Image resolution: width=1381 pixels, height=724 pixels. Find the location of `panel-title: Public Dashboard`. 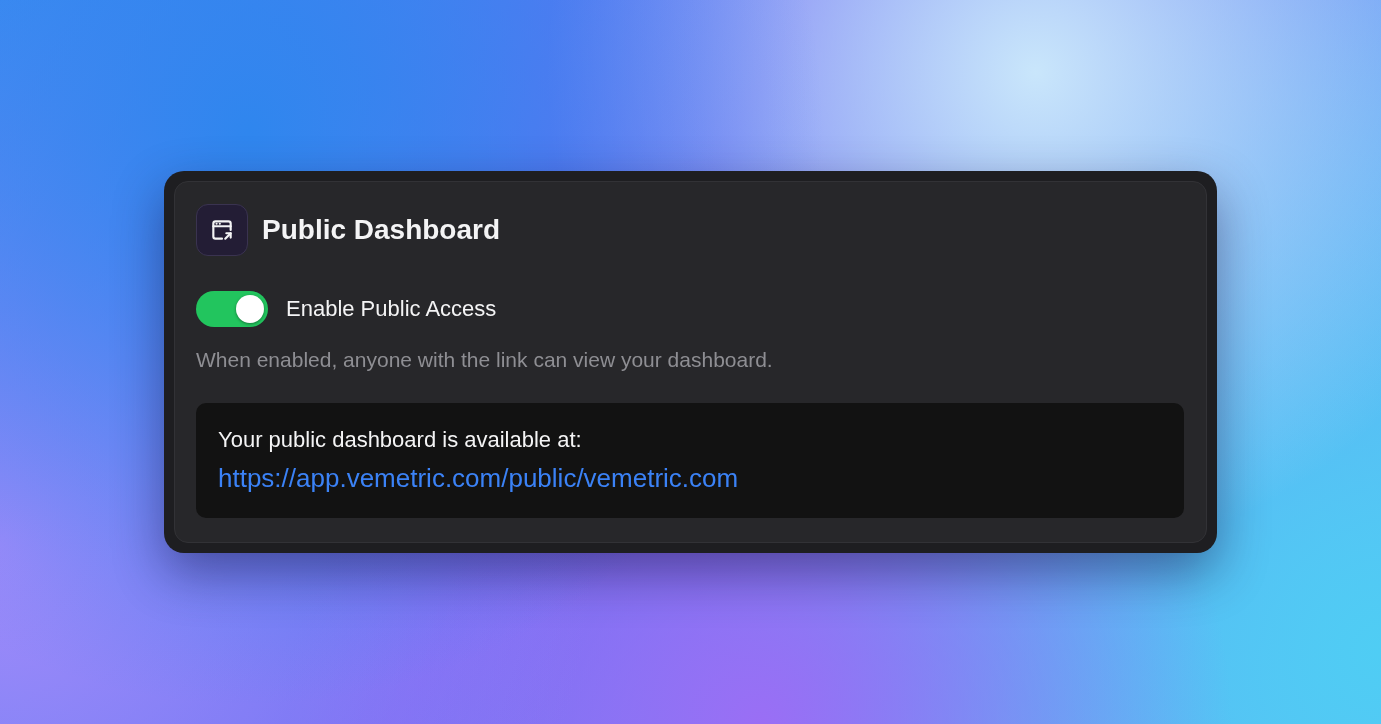

panel-title: Public Dashboard is located at coordinates (381, 229).